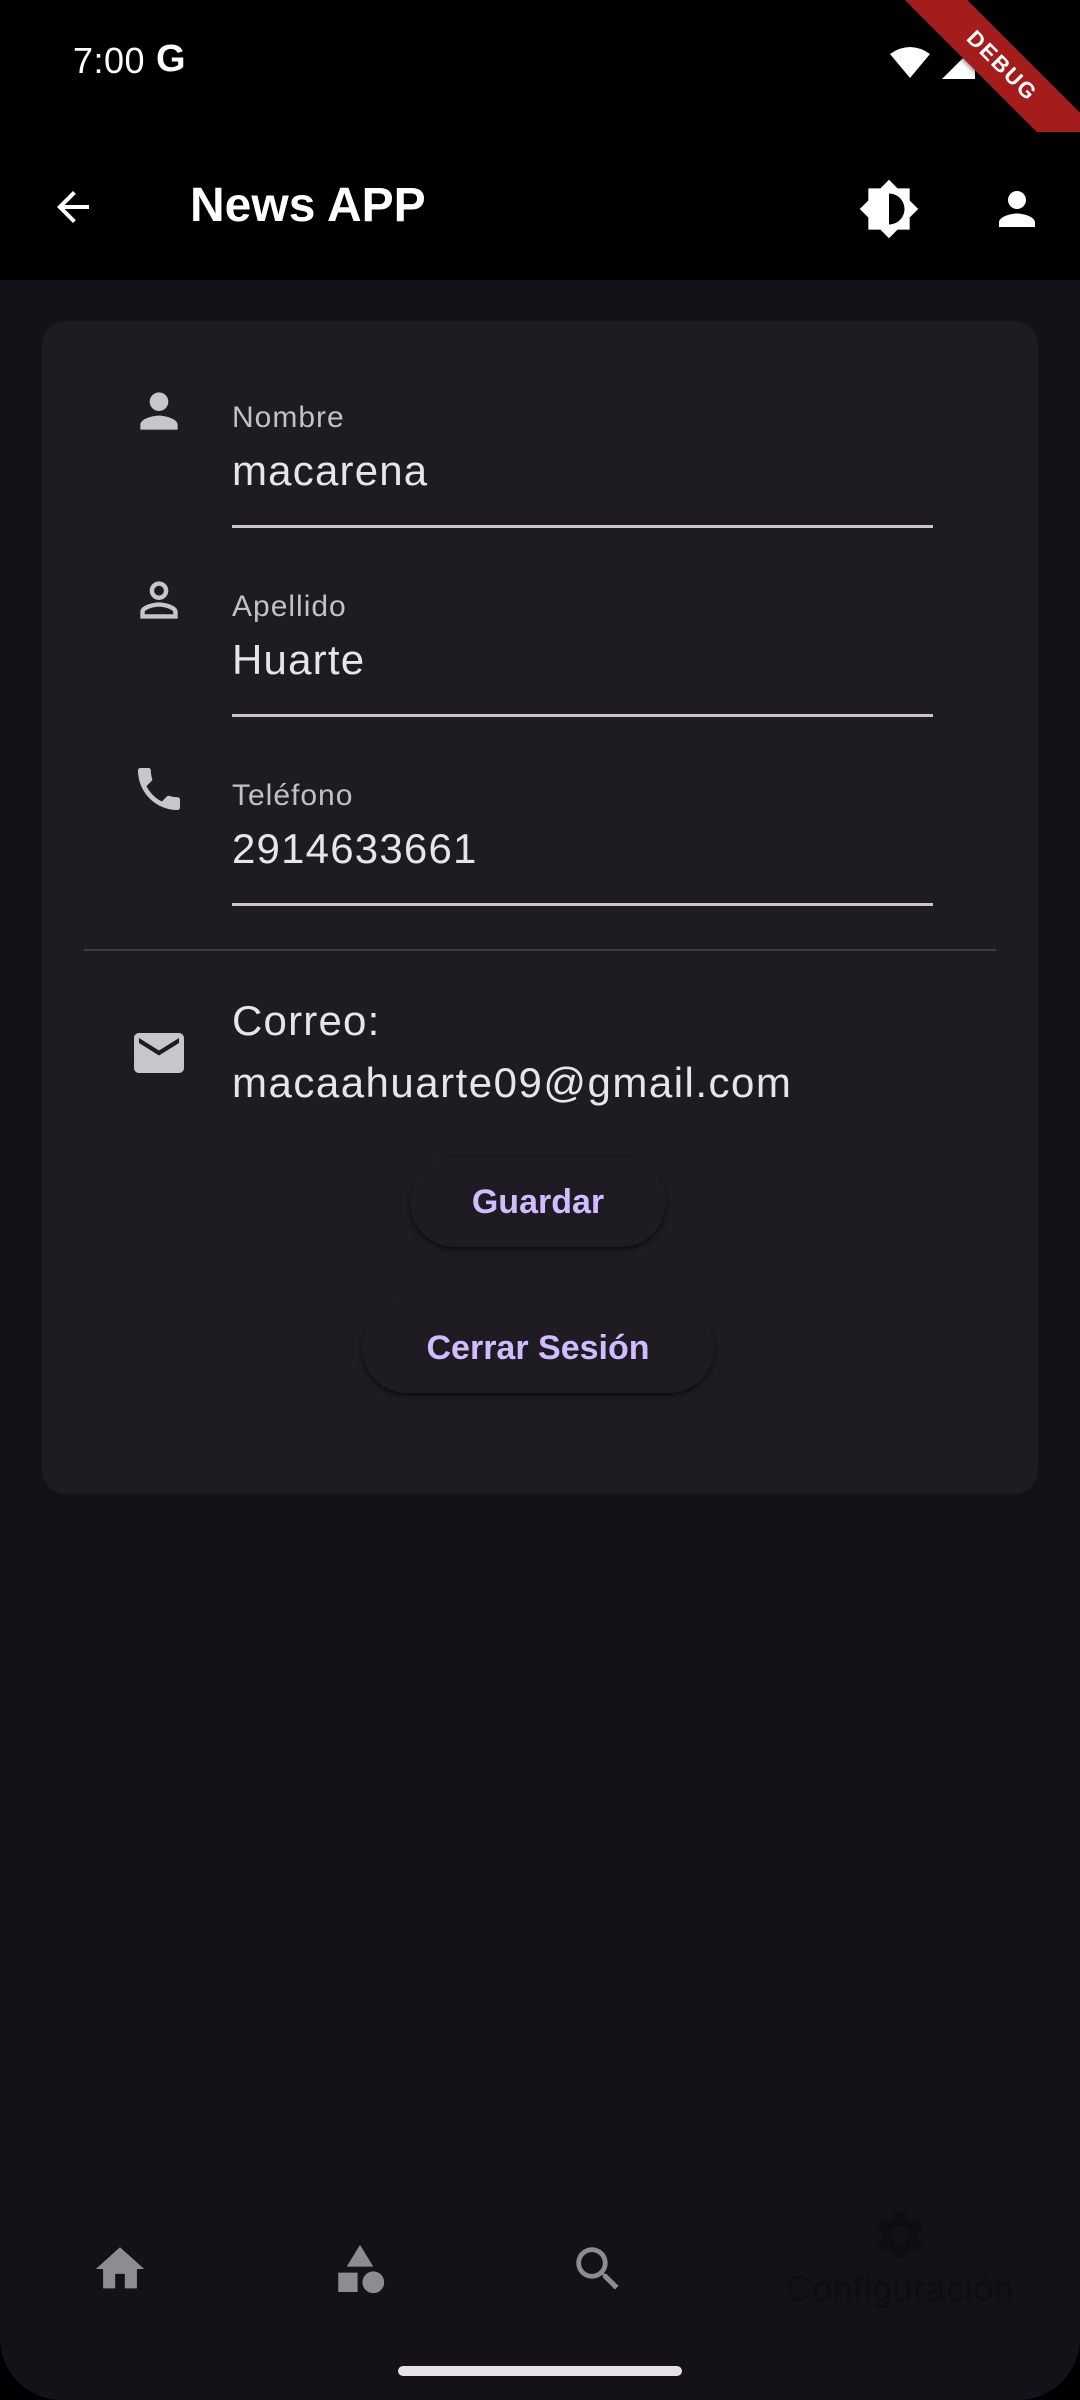  What do you see at coordinates (540, 424) in the screenshot?
I see `nombre-field: Nombre macarena` at bounding box center [540, 424].